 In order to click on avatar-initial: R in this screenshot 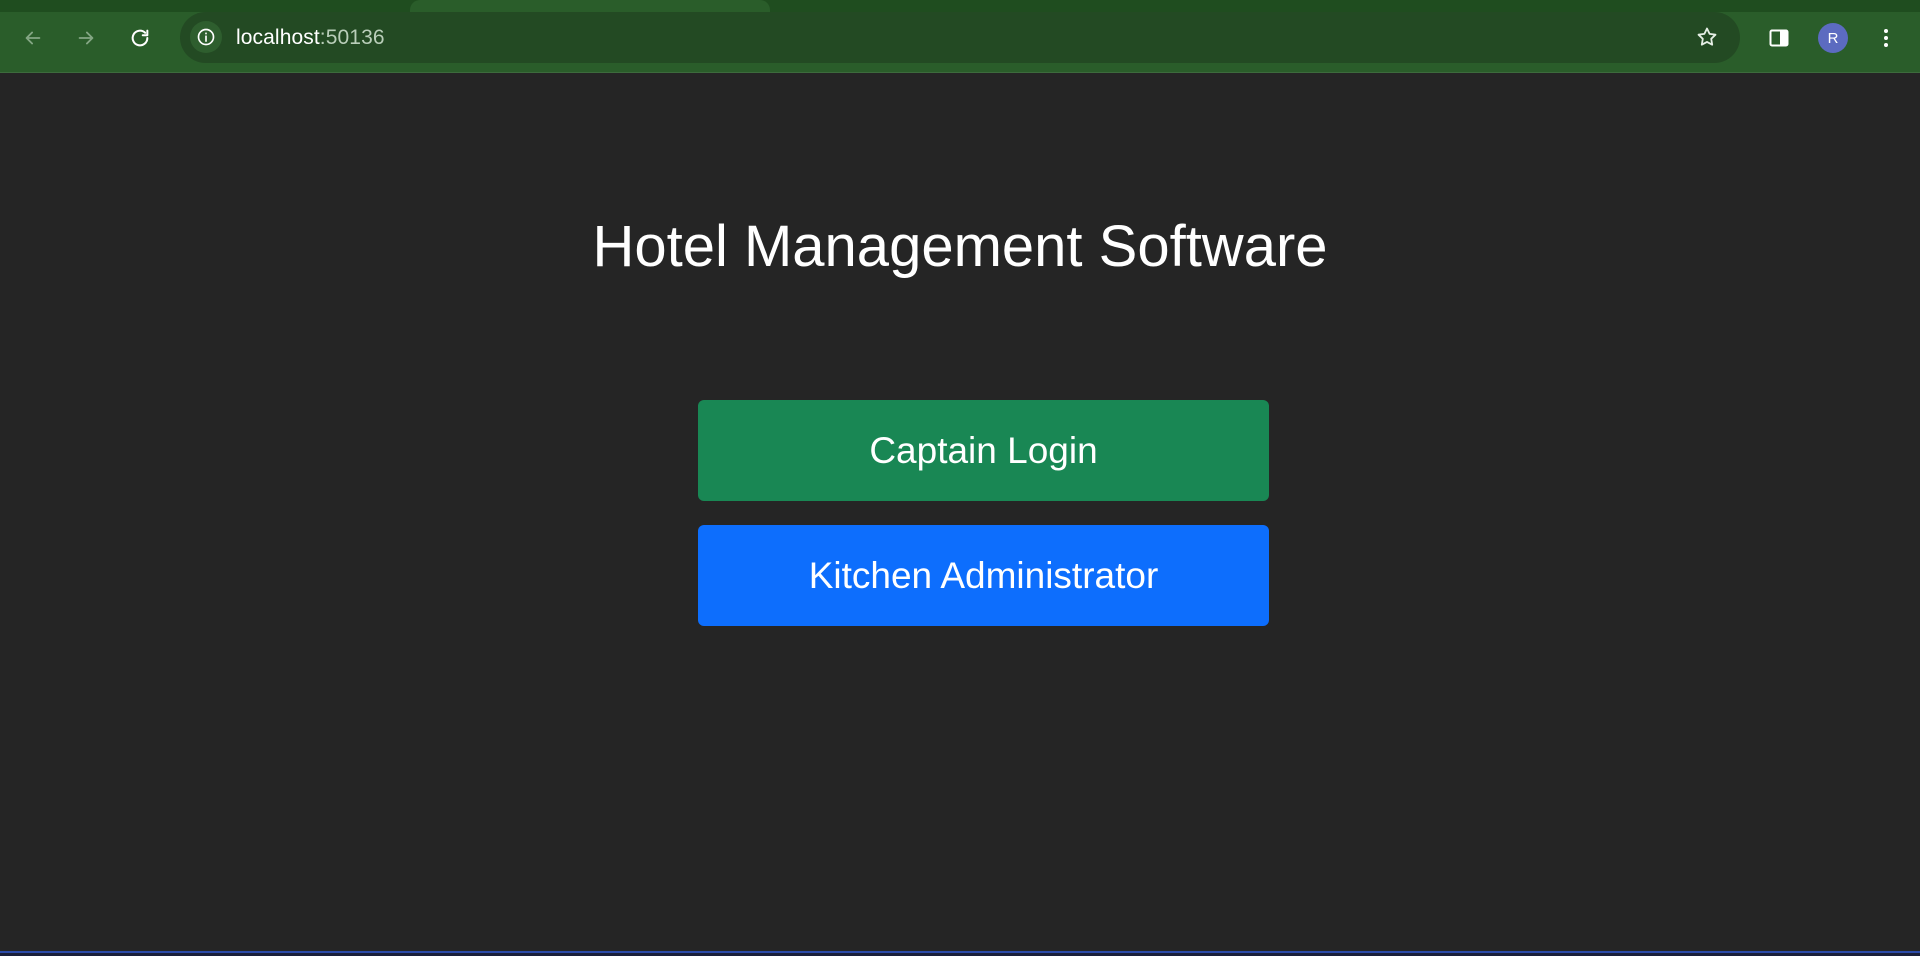, I will do `click(1833, 38)`.